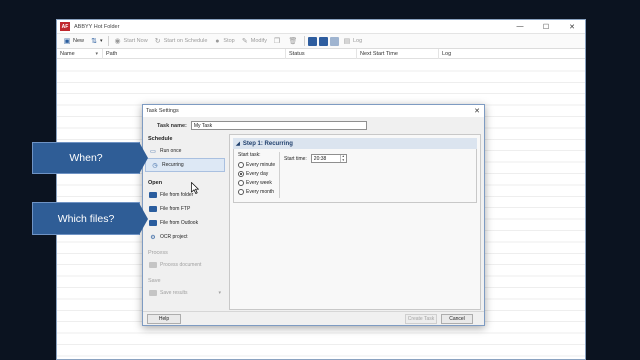 The height and width of the screenshot is (360, 640). What do you see at coordinates (153, 265) in the screenshot?
I see `process-document-icon` at bounding box center [153, 265].